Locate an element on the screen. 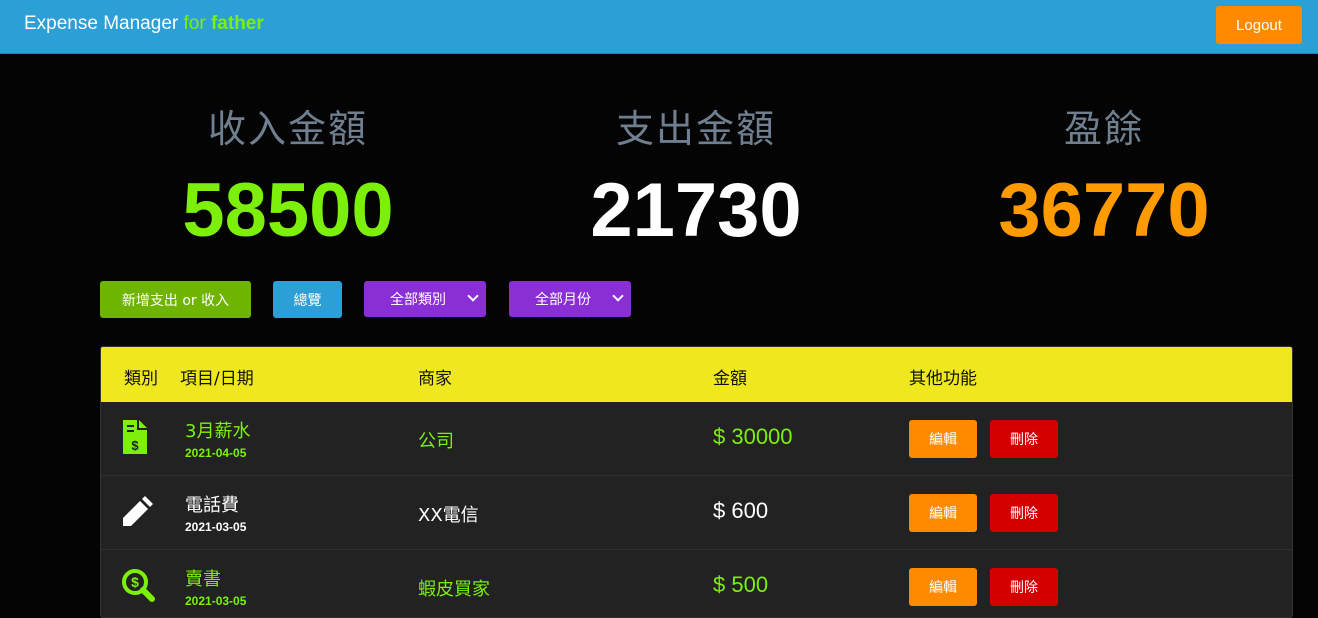 The image size is (1318, 618). navbar: Expense Manager for father Logout is located at coordinates (659, 27).